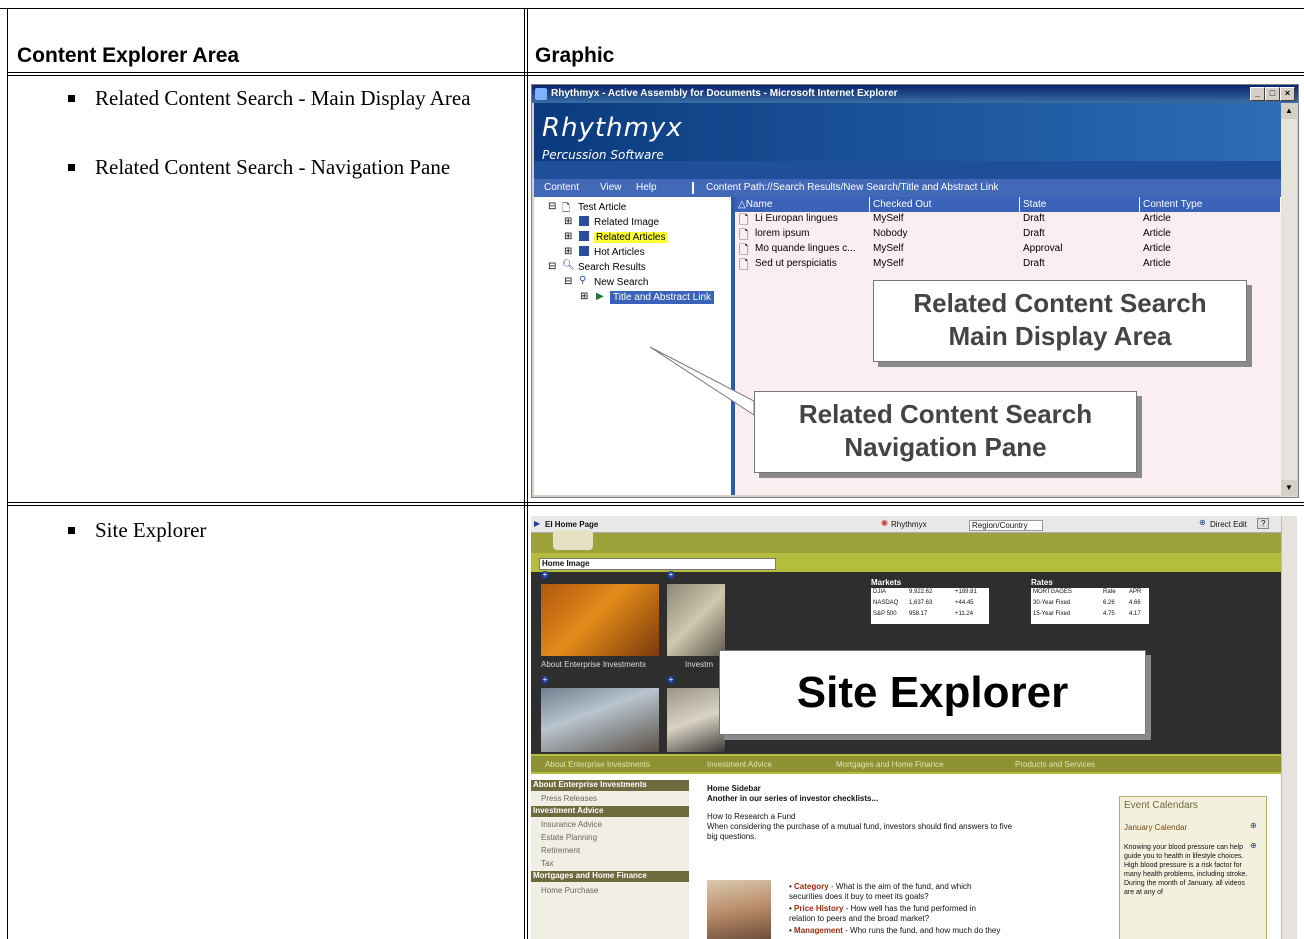  I want to click on callout-main-display-area: Related Content Search Main Display Area, so click(1060, 321).